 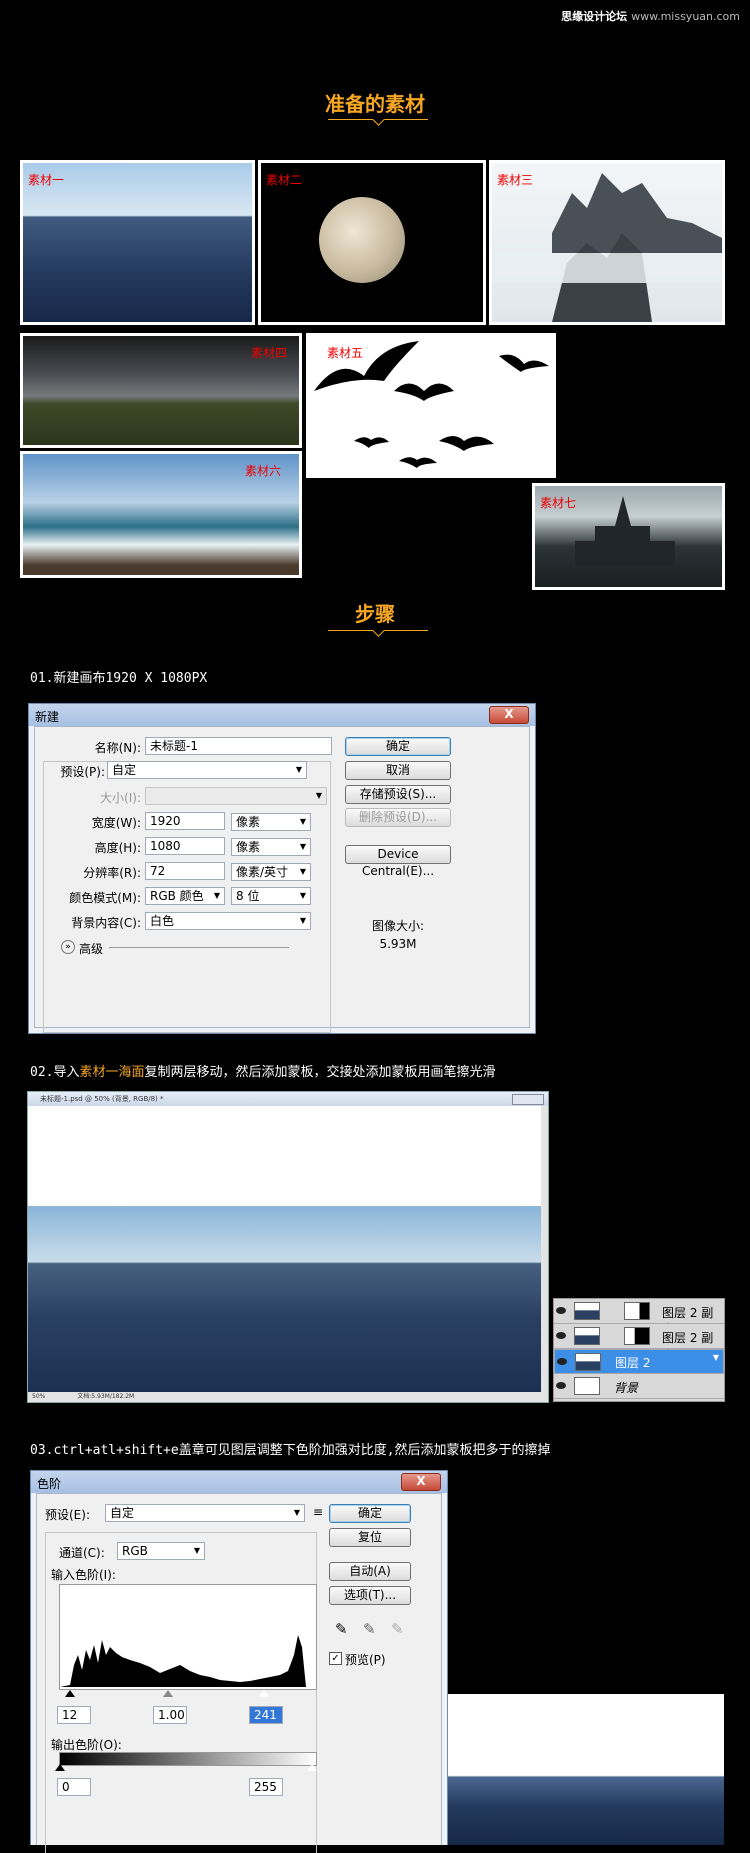 I want to click on preview-label: 预览(P), so click(x=365, y=1659).